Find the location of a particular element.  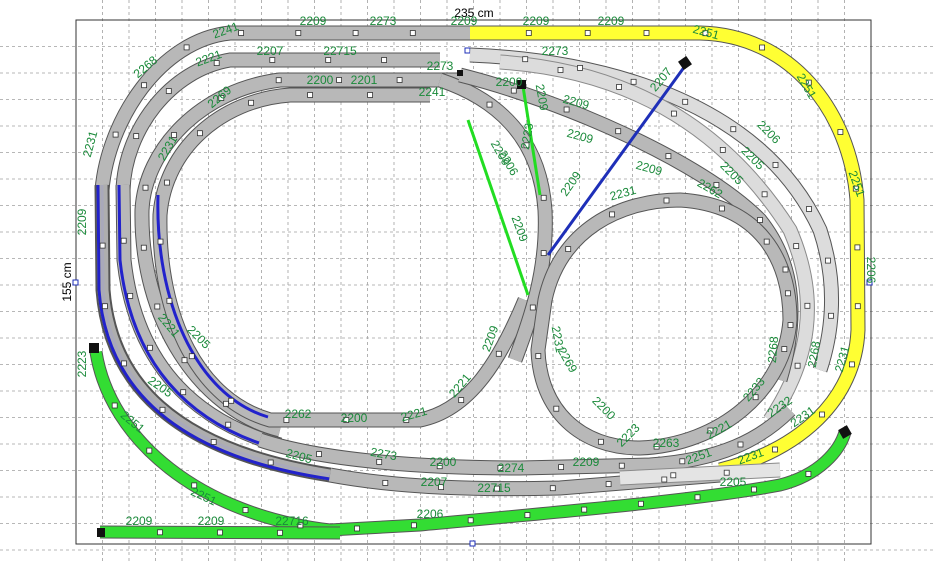

dim-handle-left is located at coordinates (75, 282).